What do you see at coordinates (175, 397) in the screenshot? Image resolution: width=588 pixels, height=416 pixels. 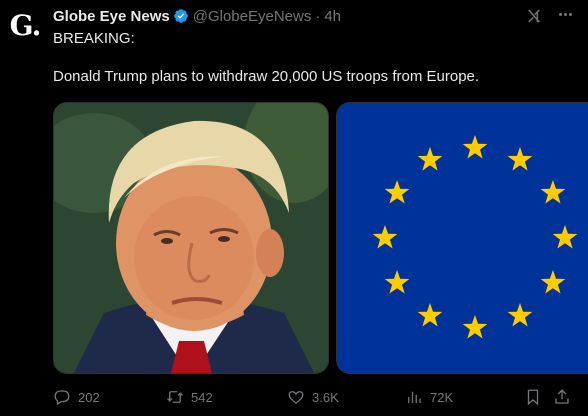 I see `repost-icon` at bounding box center [175, 397].